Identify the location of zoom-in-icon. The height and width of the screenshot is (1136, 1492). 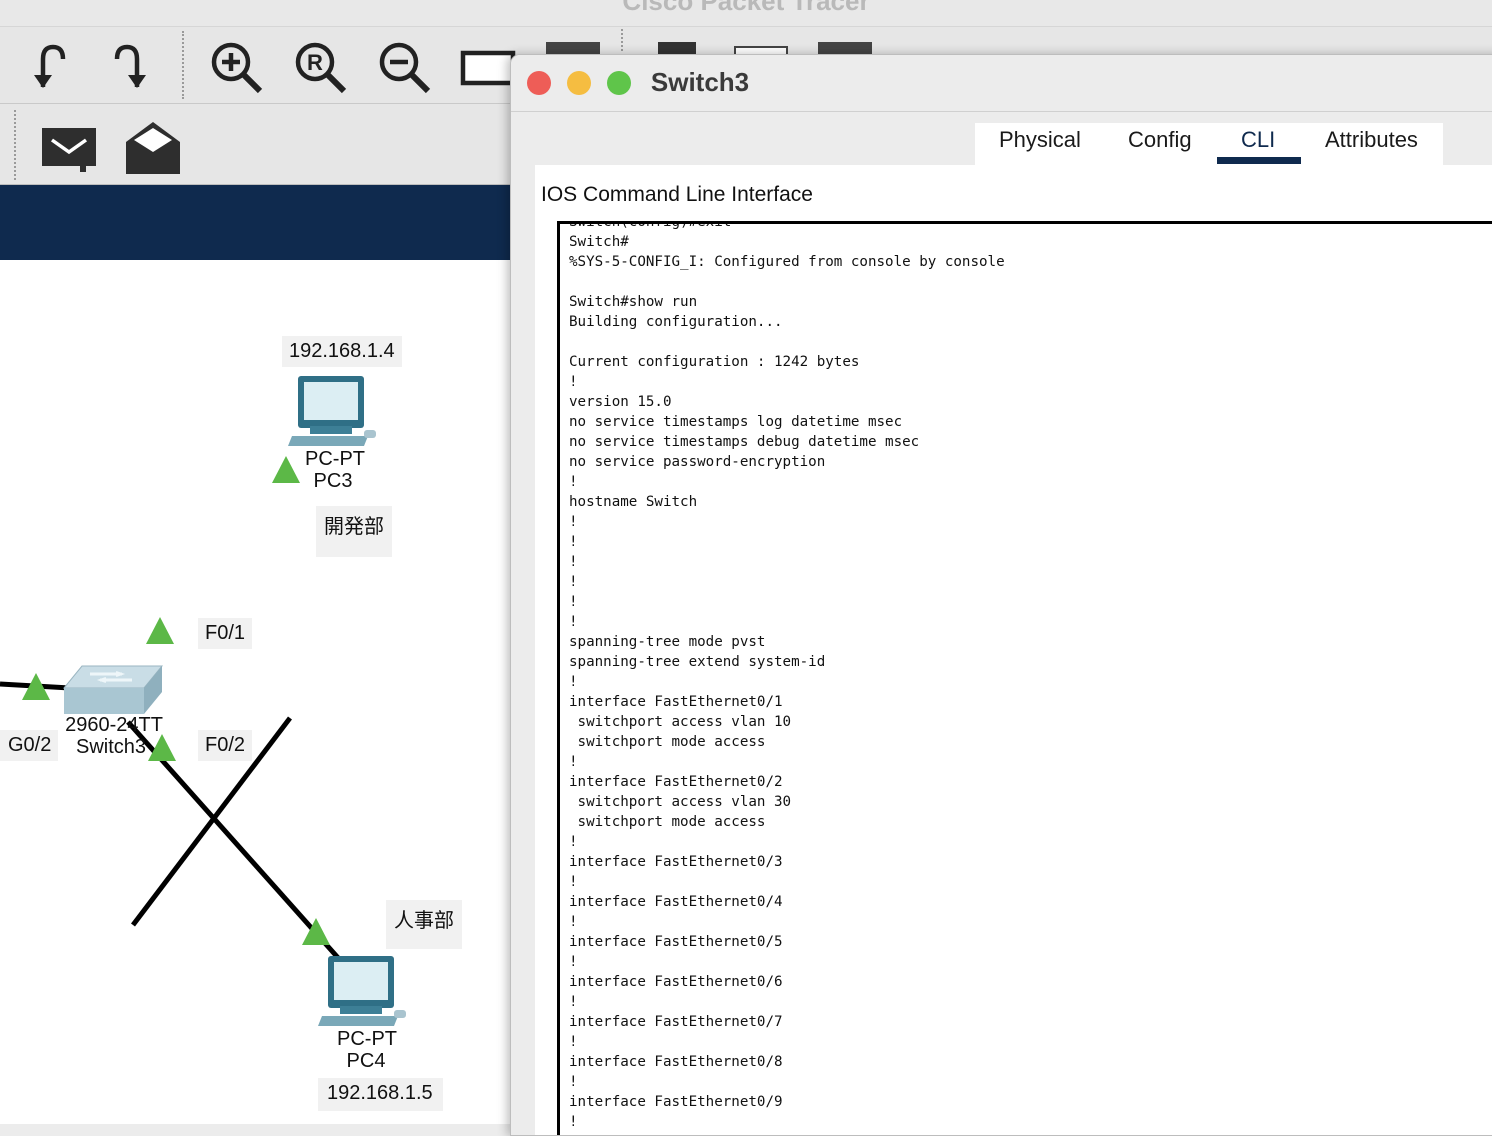
(236, 67).